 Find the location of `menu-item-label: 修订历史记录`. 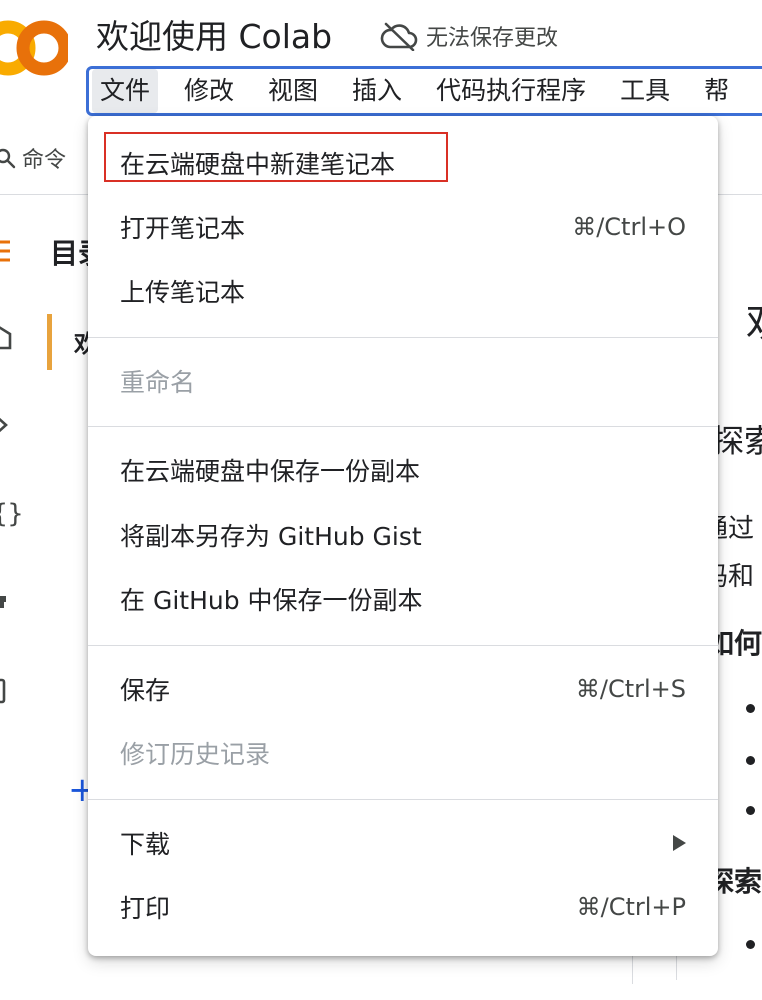

menu-item-label: 修订历史记录 is located at coordinates (195, 754).